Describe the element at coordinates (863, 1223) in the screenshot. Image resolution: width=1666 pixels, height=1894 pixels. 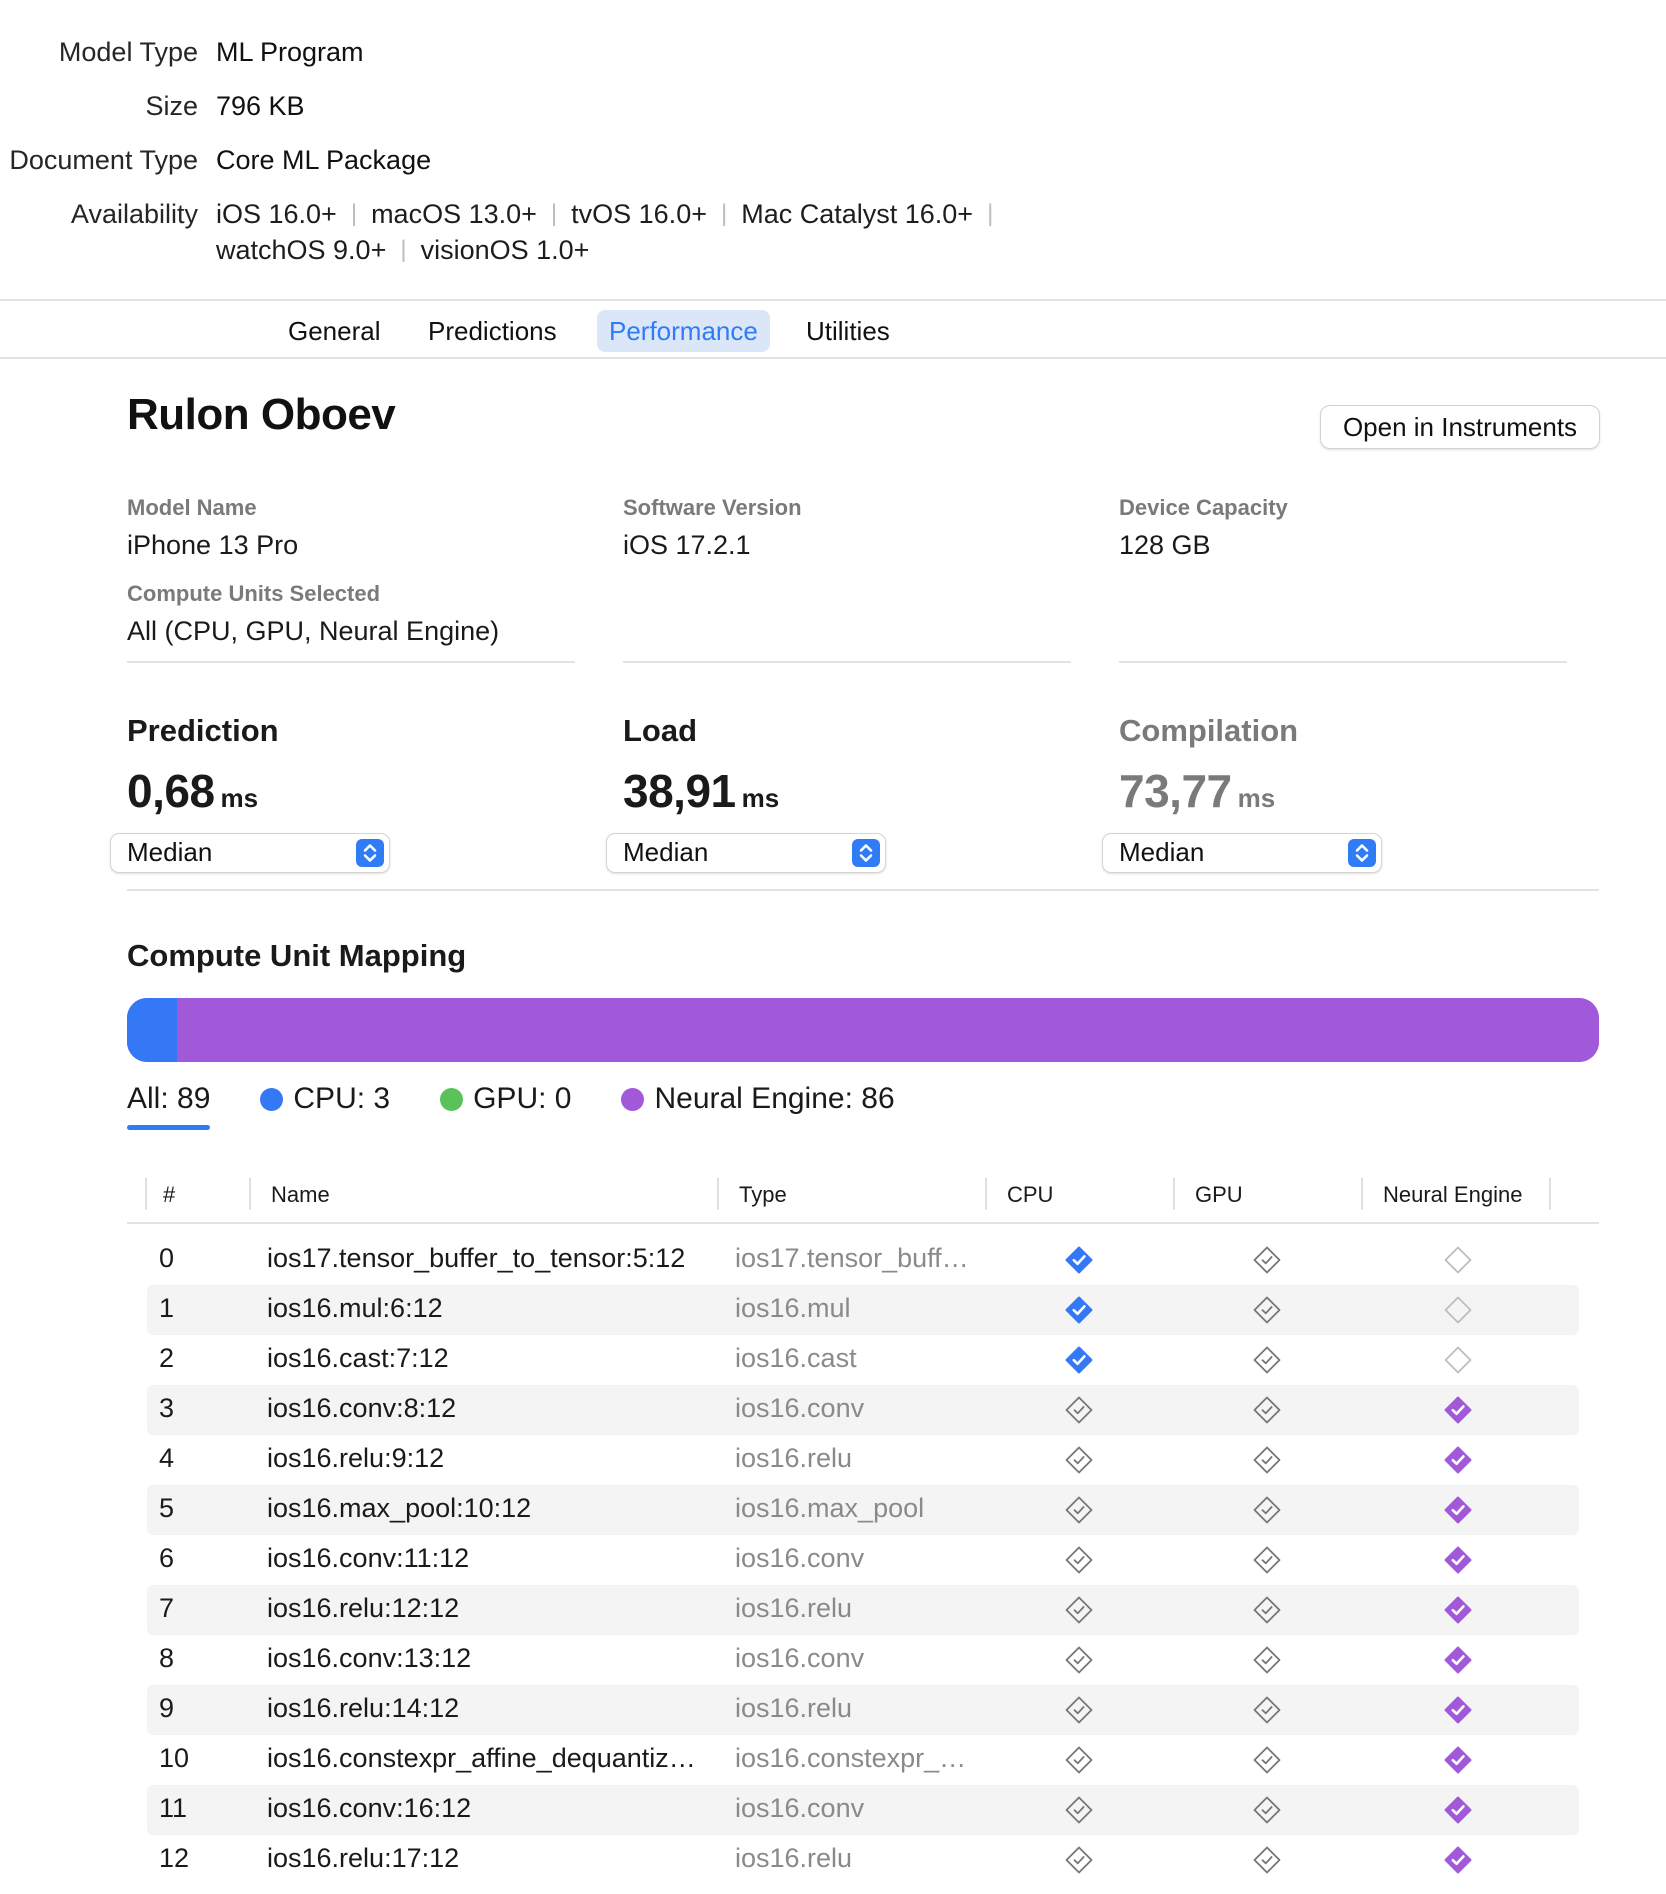
I see `table-header-divider` at that location.